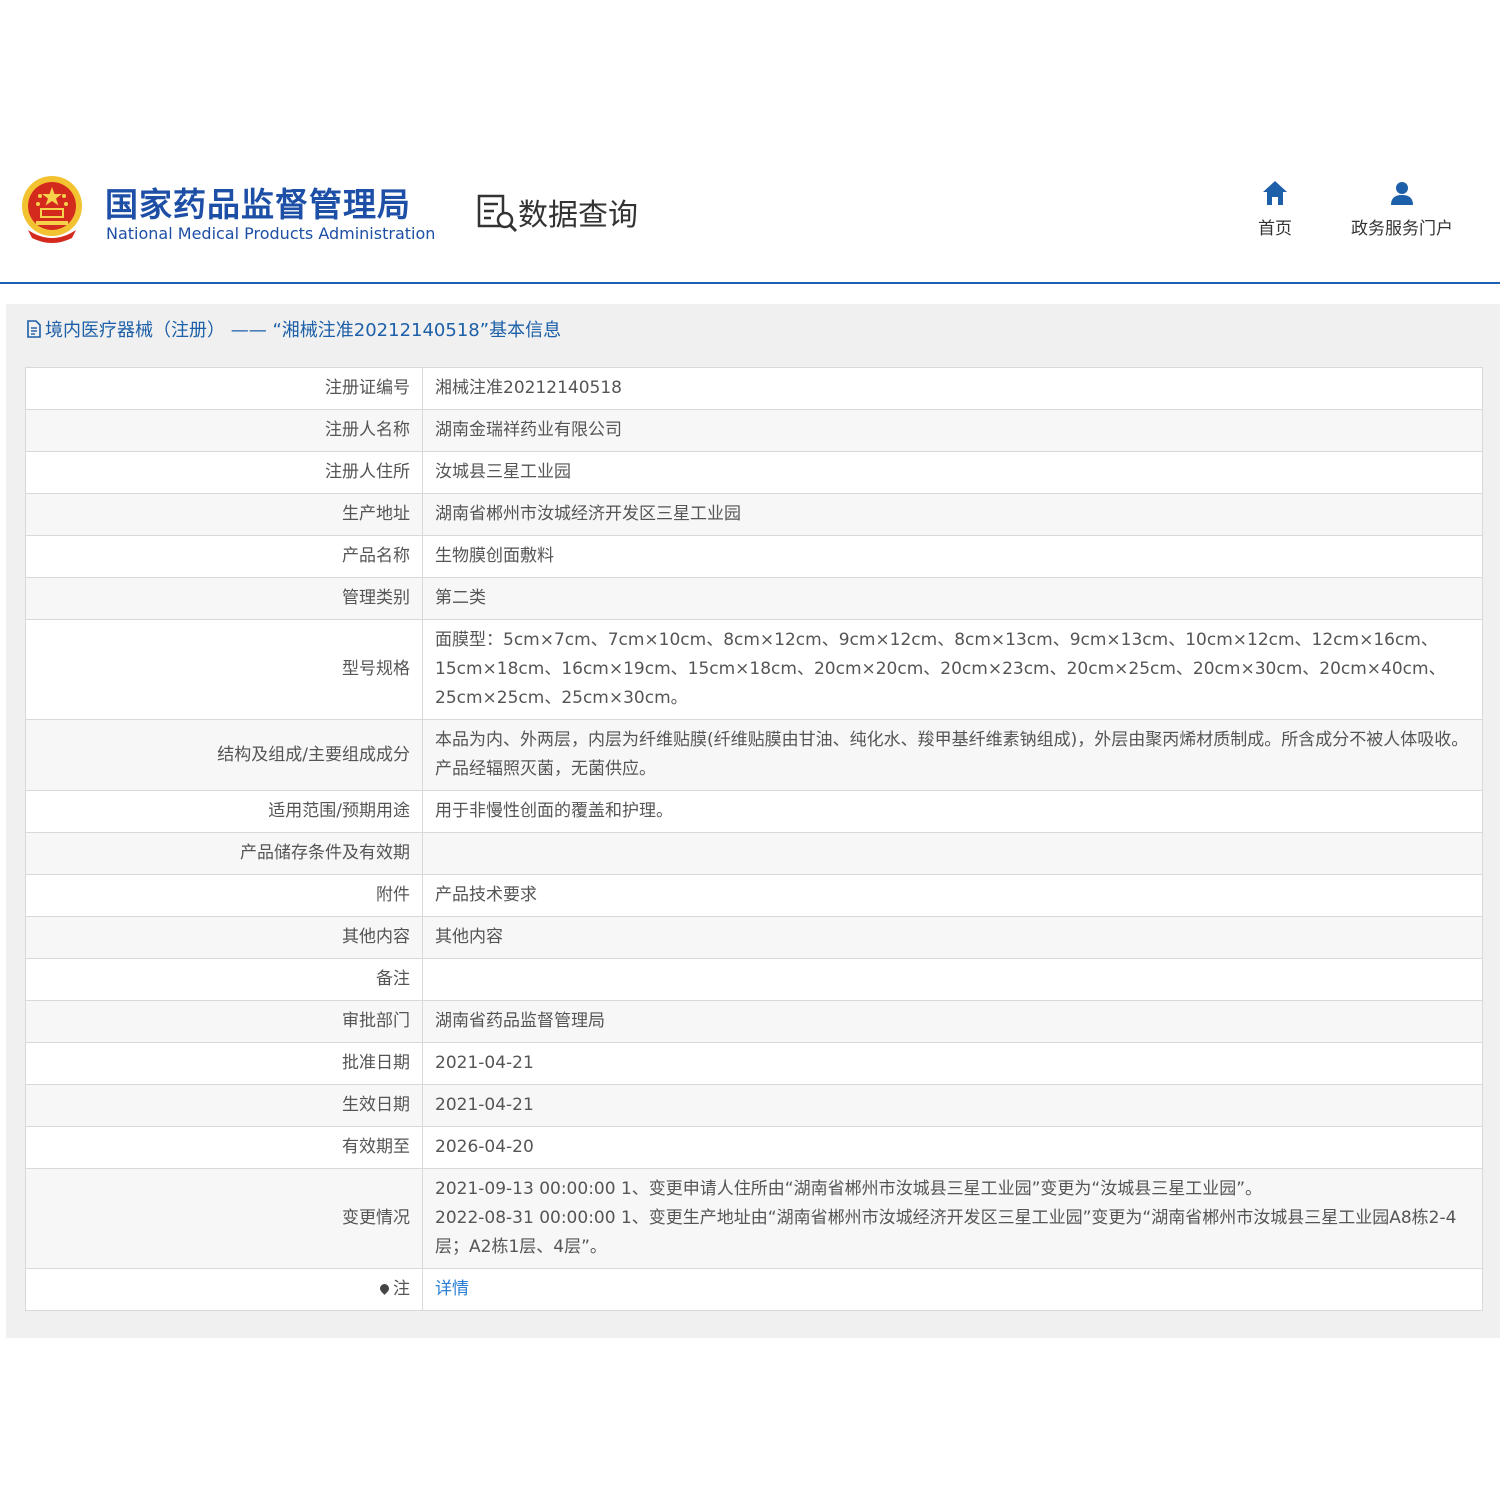  What do you see at coordinates (224, 895) in the screenshot?
I see `row-label: 附件` at bounding box center [224, 895].